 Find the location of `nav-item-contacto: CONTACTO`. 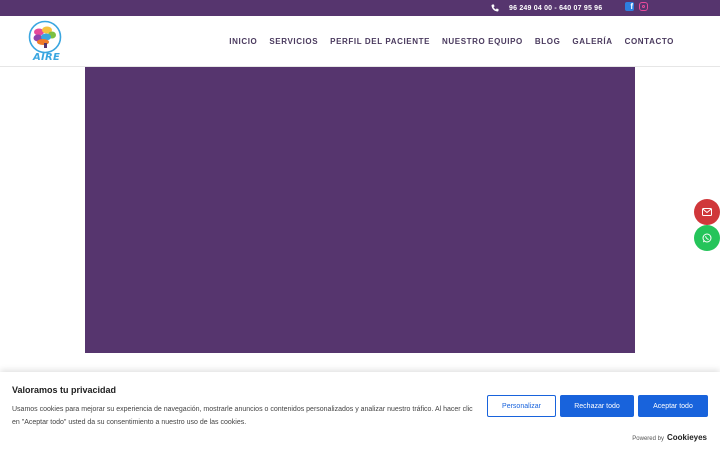

nav-item-contacto: CONTACTO is located at coordinates (649, 41).